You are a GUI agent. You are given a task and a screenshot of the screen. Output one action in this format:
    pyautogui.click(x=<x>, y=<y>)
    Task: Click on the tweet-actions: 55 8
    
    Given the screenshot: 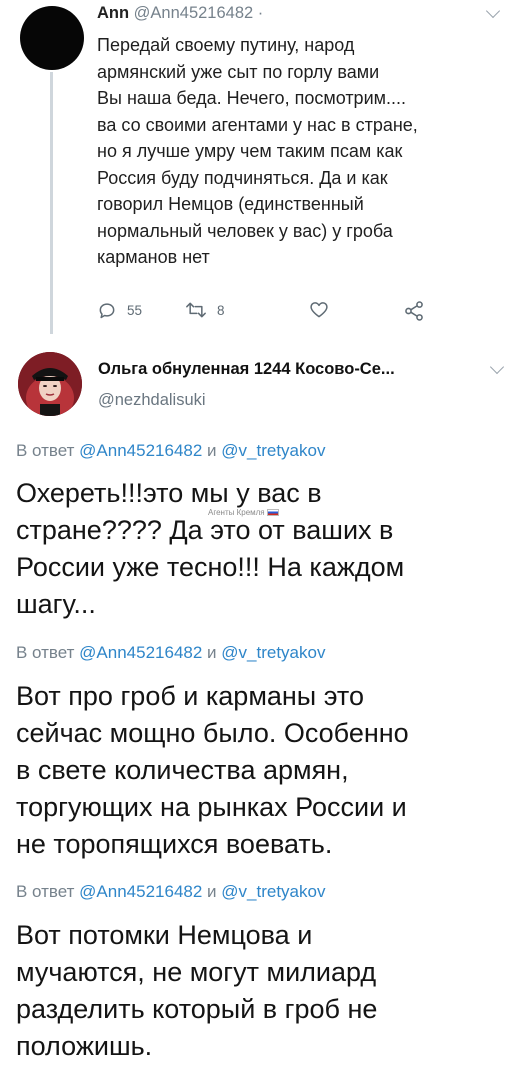 What is the action you would take?
    pyautogui.click(x=277, y=312)
    